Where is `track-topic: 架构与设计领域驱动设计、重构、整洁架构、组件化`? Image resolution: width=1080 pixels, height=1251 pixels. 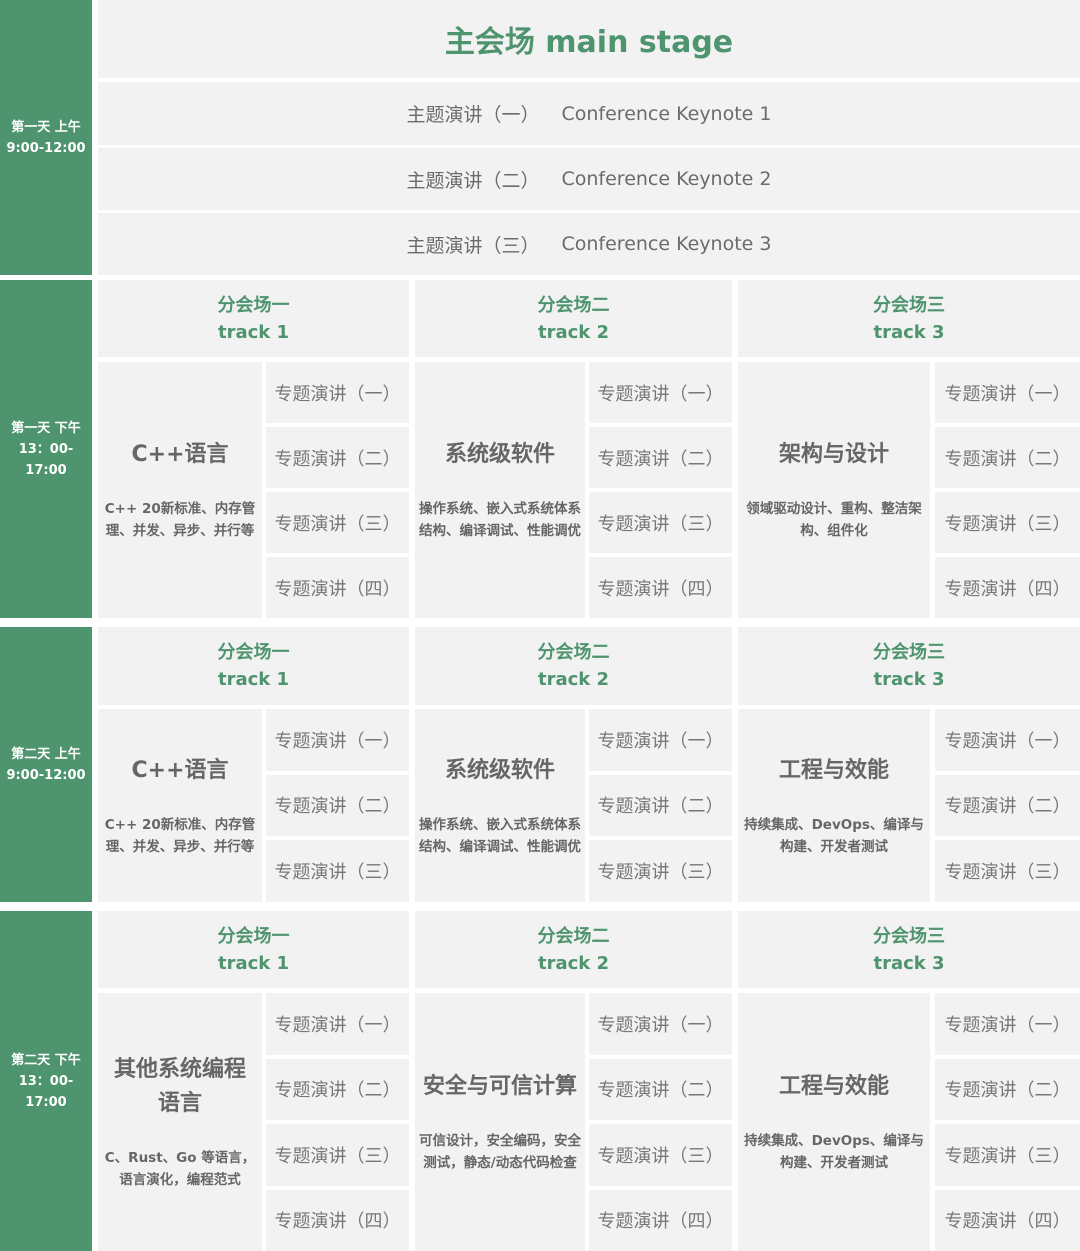 track-topic: 架构与设计领域驱动设计、重构、整洁架构、组件化 is located at coordinates (834, 490).